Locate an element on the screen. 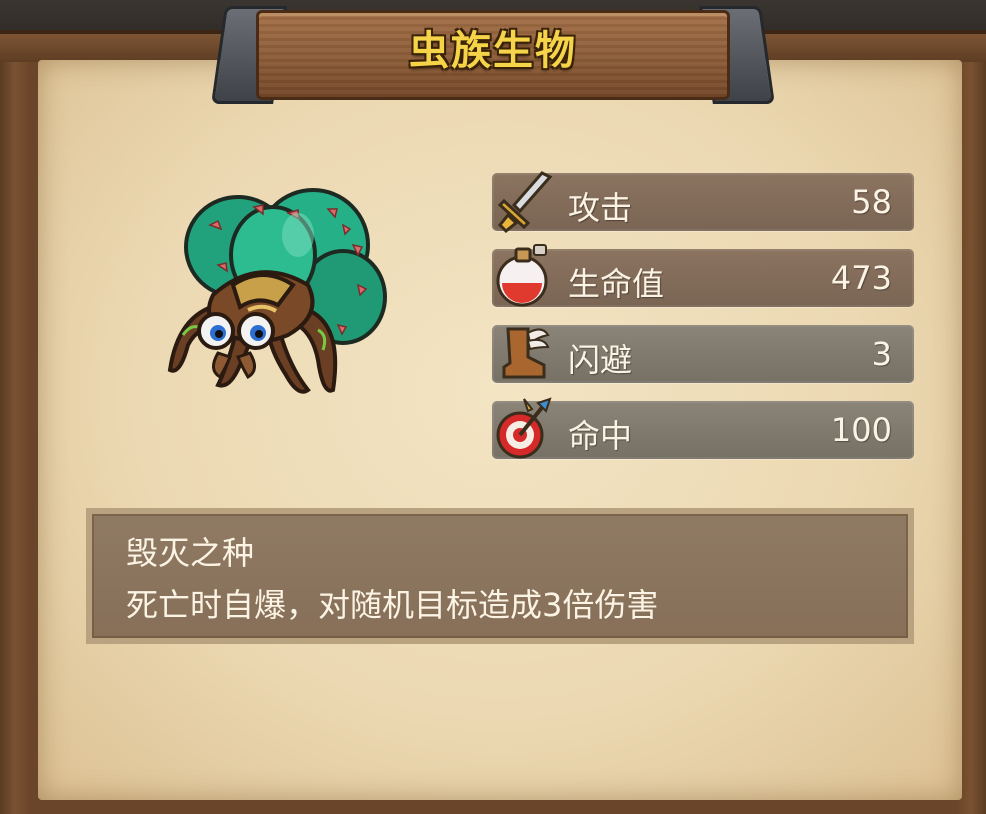 Image resolution: width=986 pixels, height=814 pixels. winged-boot-icon is located at coordinates (526, 353).